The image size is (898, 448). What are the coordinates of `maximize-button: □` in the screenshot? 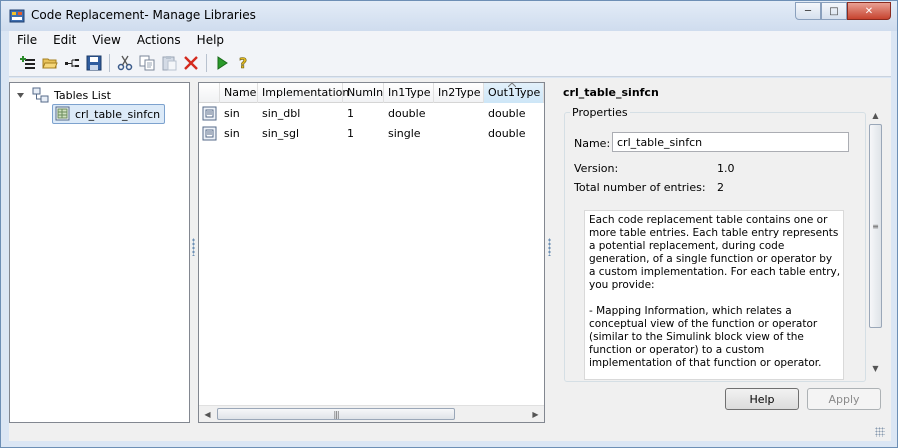 It's located at (834, 11).